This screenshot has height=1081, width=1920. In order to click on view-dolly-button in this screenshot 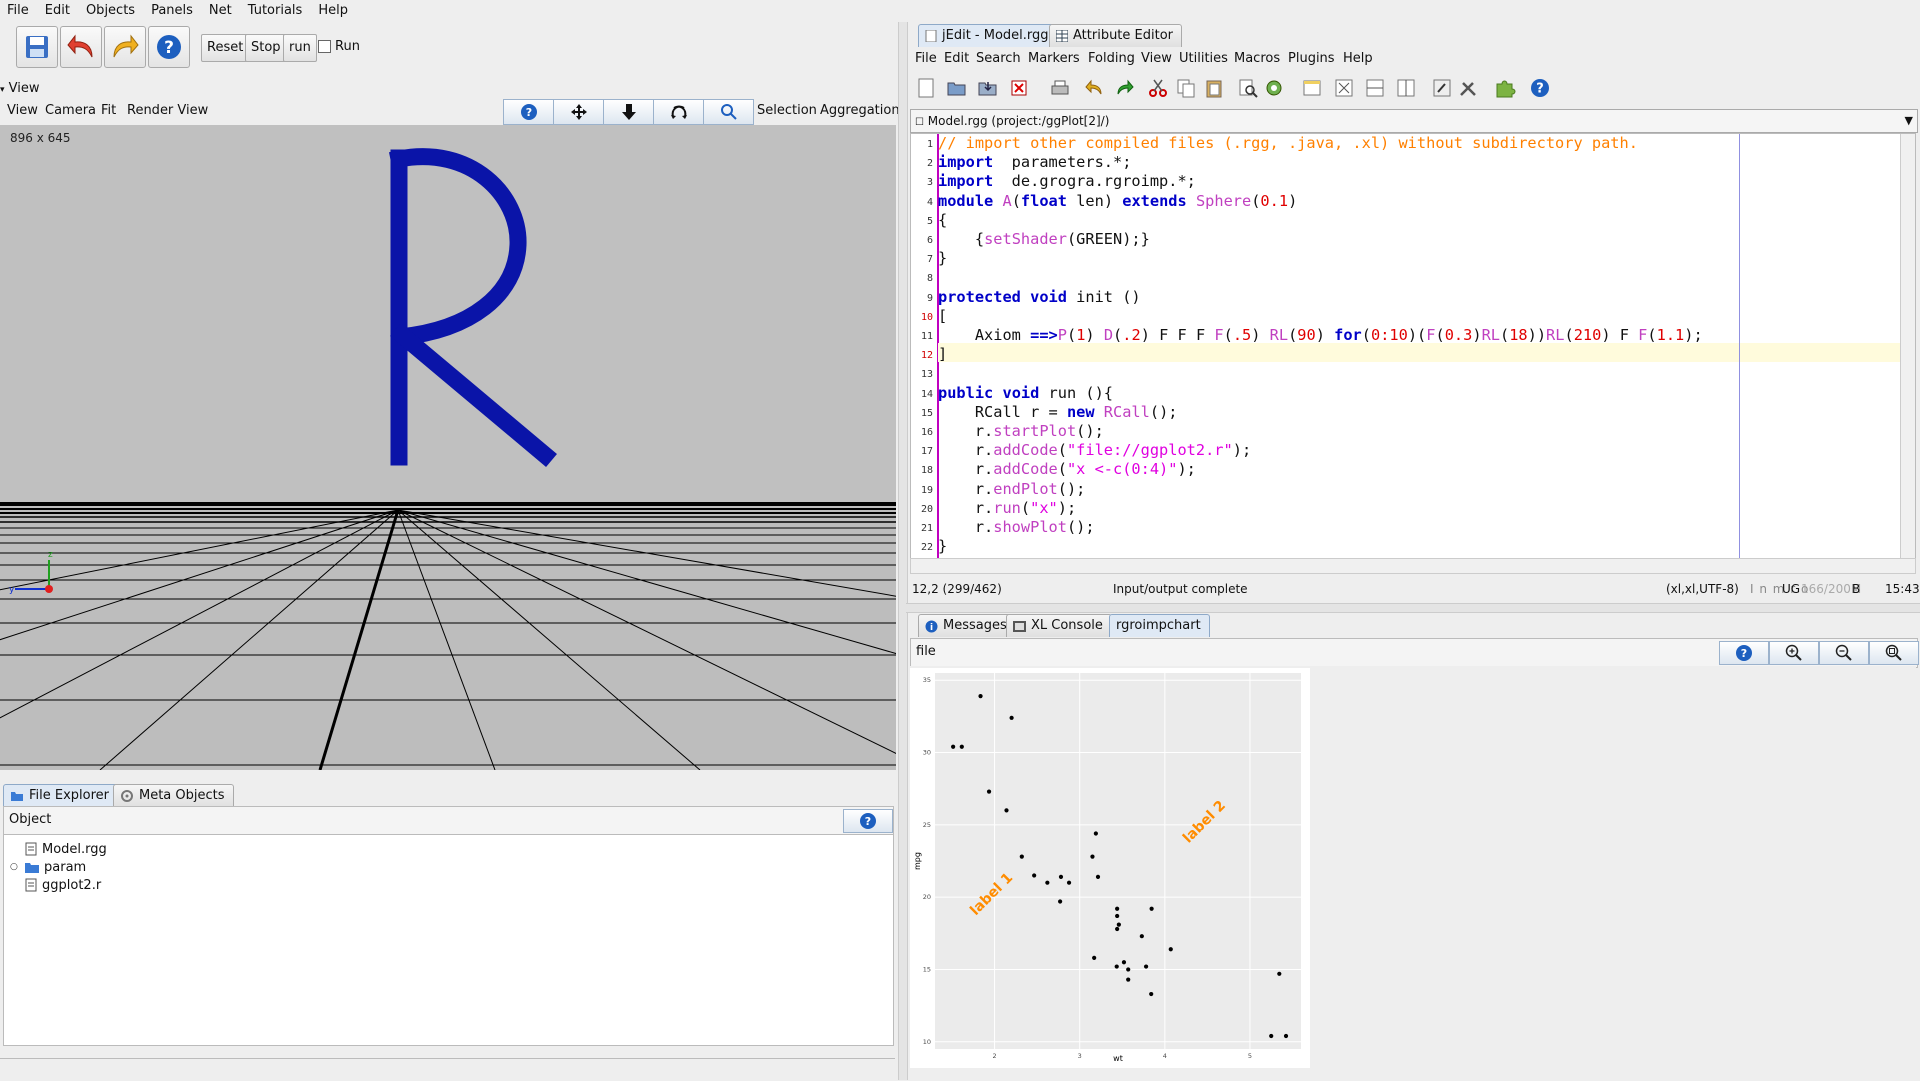, I will do `click(628, 112)`.